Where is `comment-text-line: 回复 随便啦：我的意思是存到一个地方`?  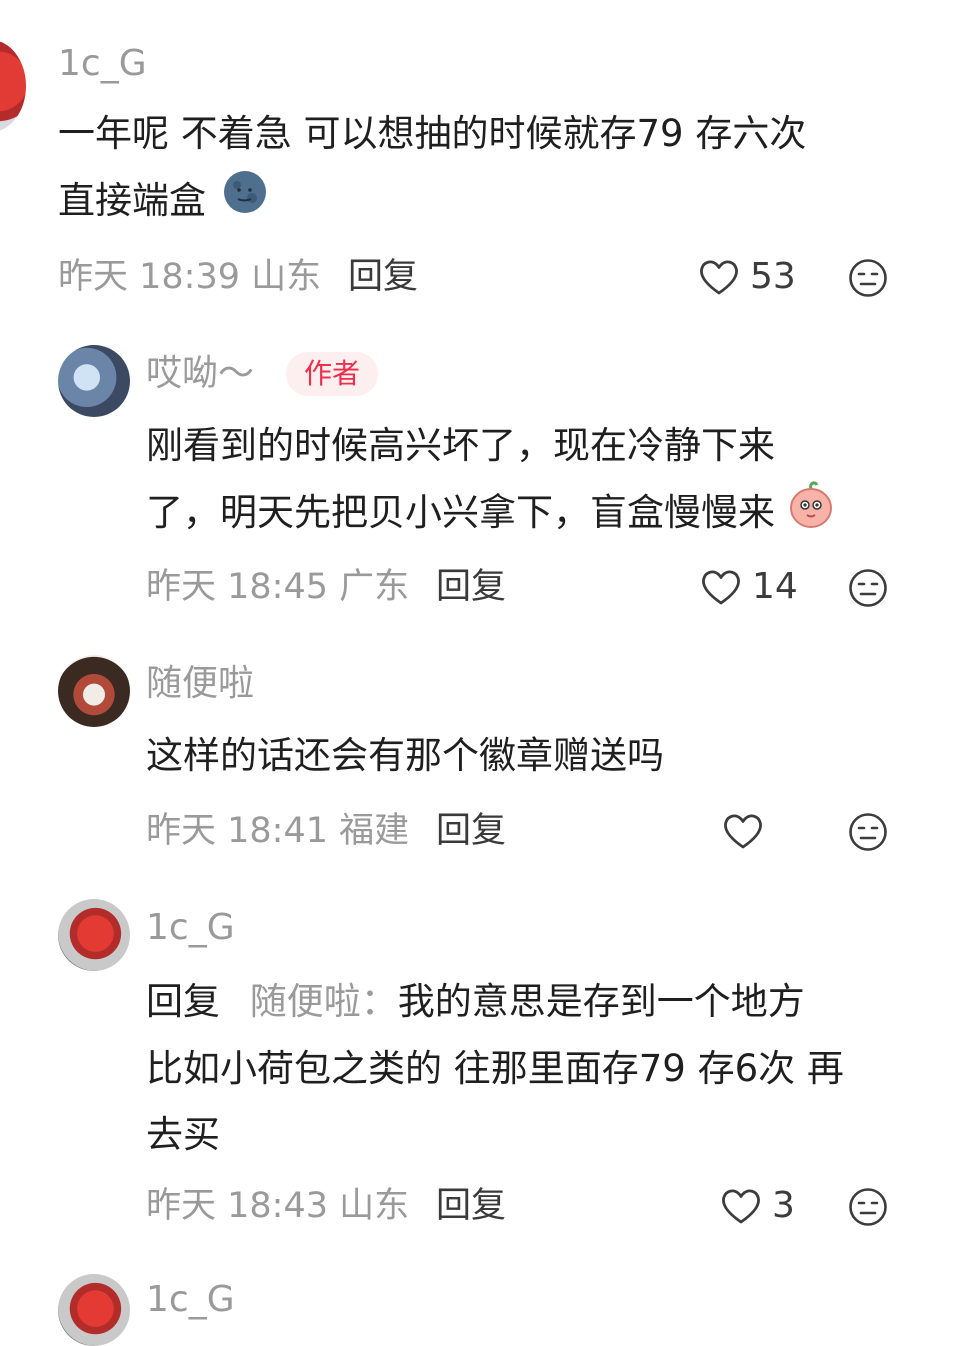
comment-text-line: 回复 随便啦：我的意思是存到一个地方 is located at coordinates (475, 1001).